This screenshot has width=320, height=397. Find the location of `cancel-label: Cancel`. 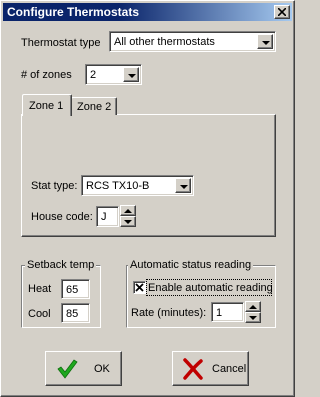

cancel-label: Cancel is located at coordinates (229, 369).